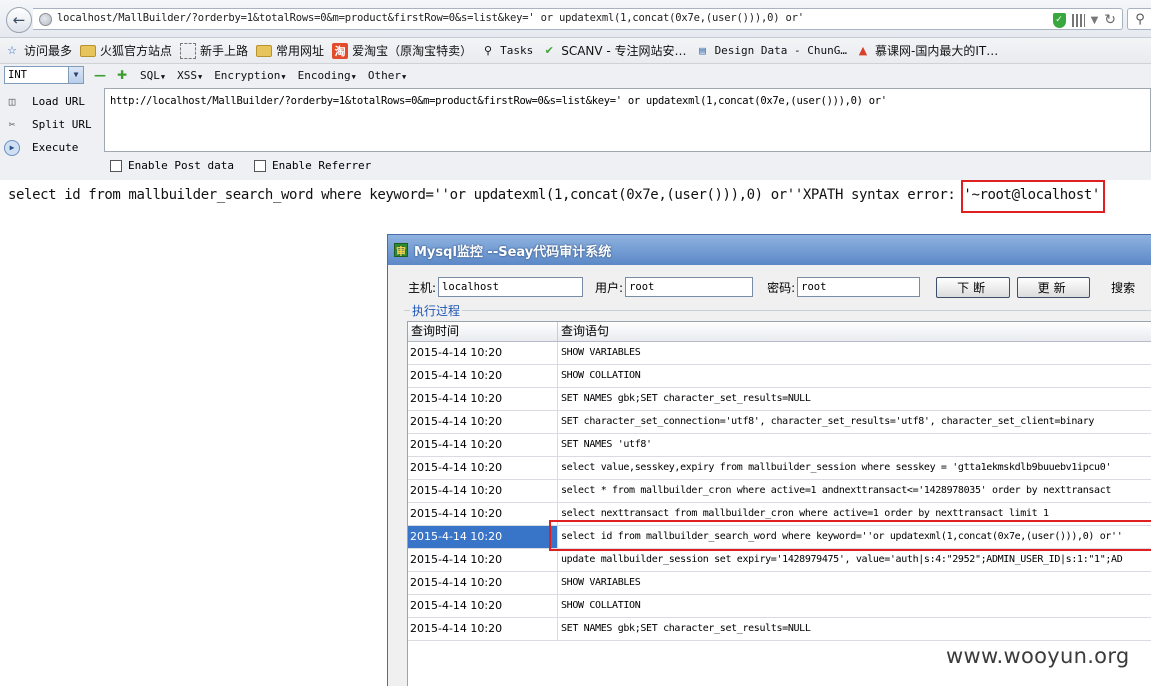  I want to click on load-url-icon: ◫, so click(12, 101).